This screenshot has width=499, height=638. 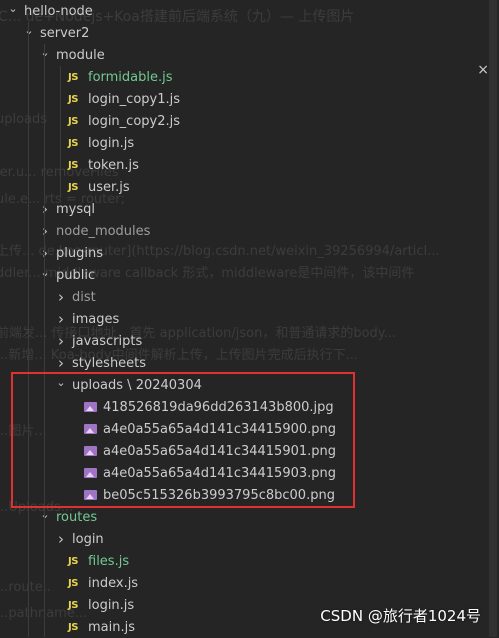 I want to click on tree-item-label: index.js, so click(x=113, y=583).